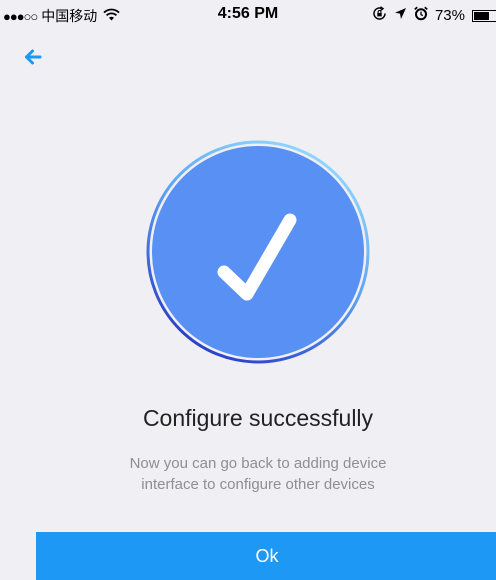  I want to click on battery-icon, so click(484, 15).